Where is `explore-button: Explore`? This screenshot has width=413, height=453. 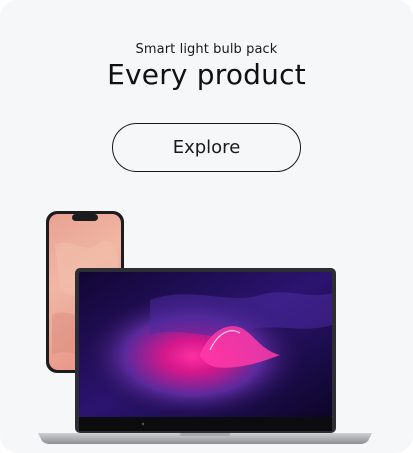
explore-button: Explore is located at coordinates (206, 147).